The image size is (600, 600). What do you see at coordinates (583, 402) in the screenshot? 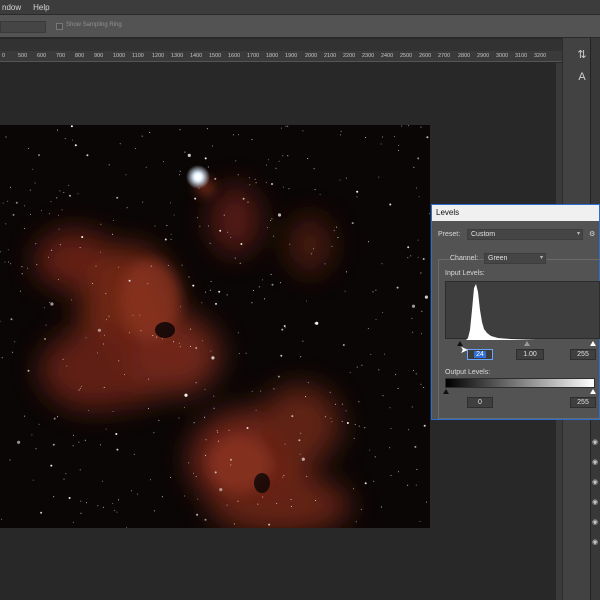
I see `output-white-field: 255` at bounding box center [583, 402].